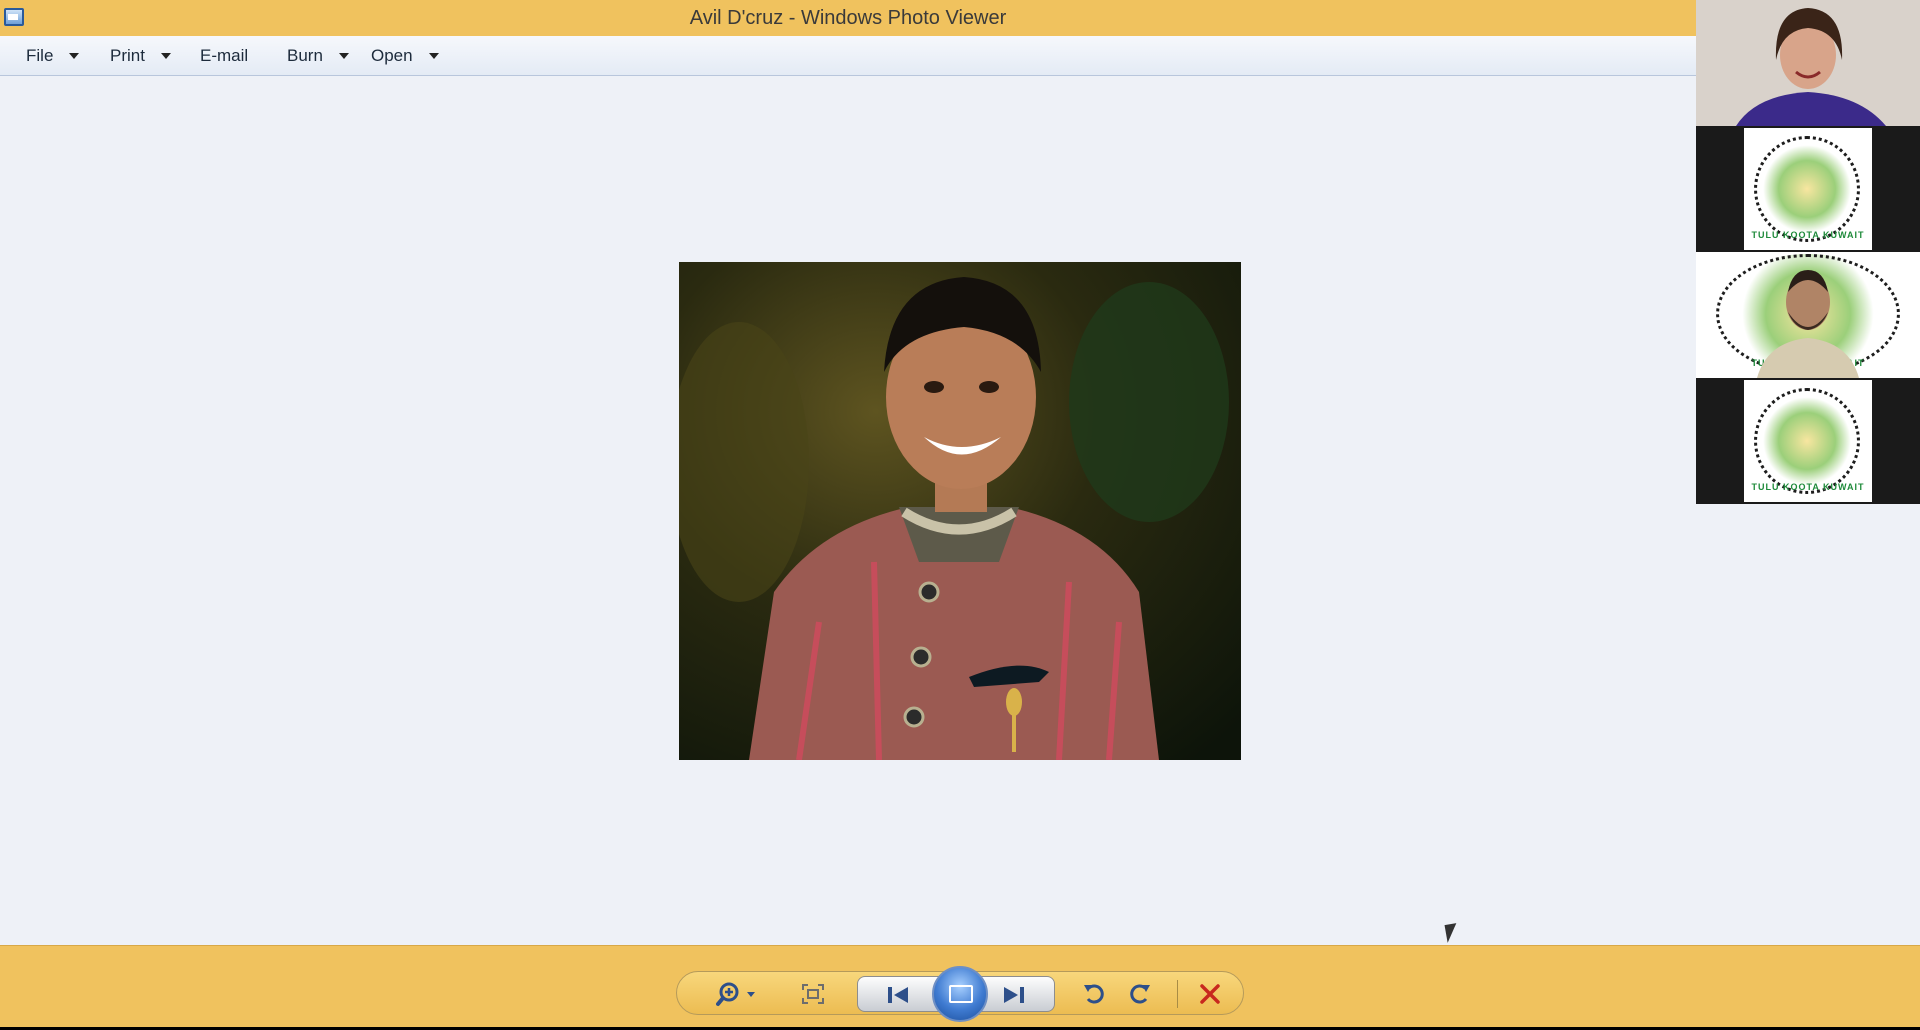 This screenshot has height=1030, width=1920. I want to click on host-camera-feed, so click(1808, 63).